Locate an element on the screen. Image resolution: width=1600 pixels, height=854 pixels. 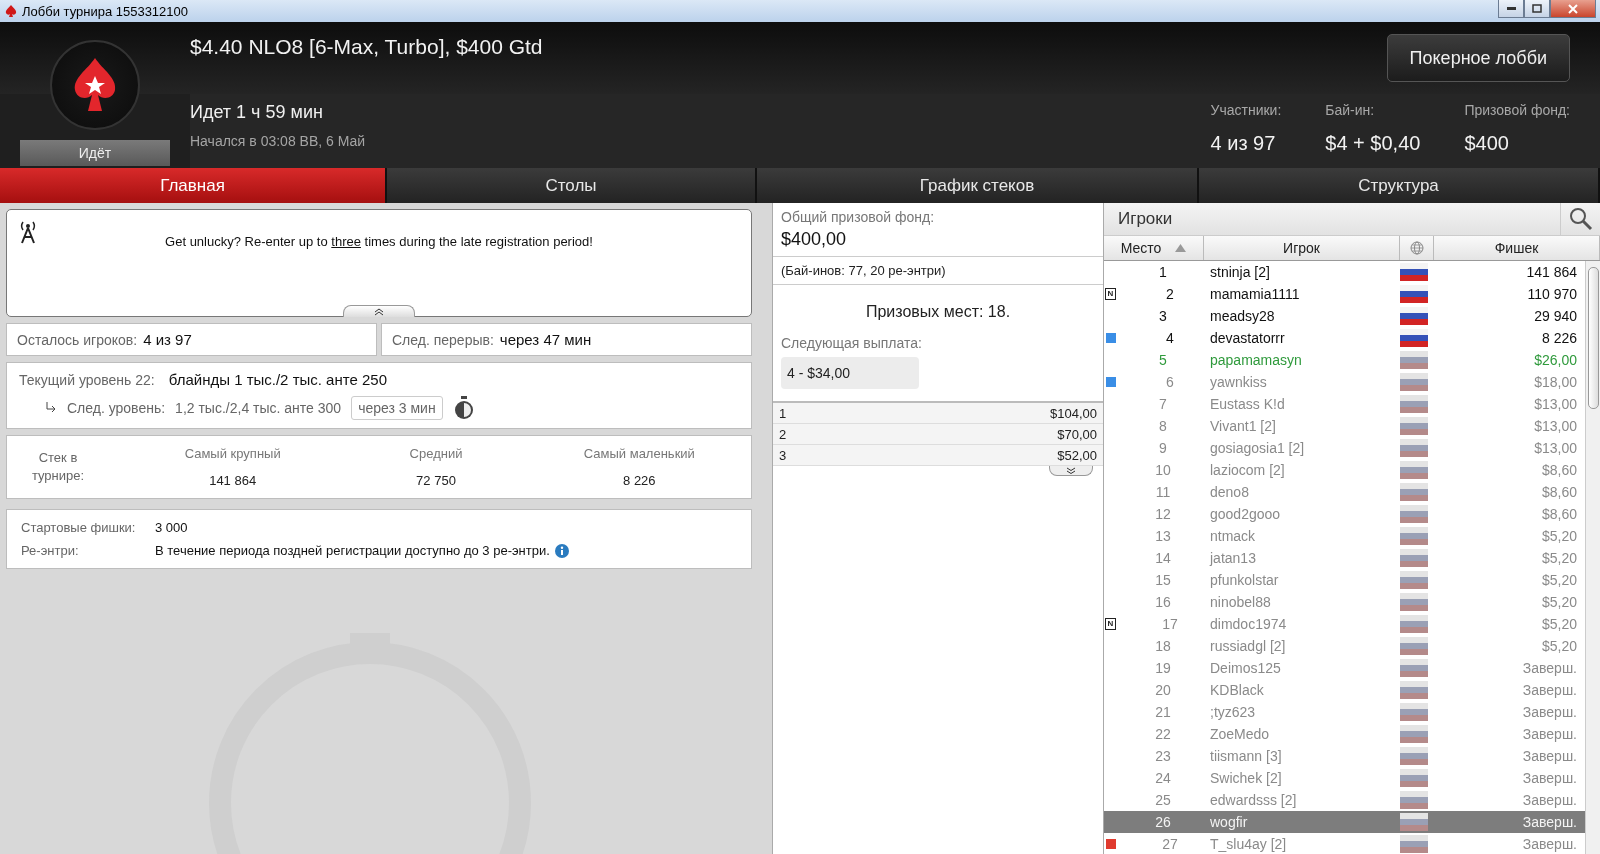
player-row: 8 Vivant1 [2] $13,00 is located at coordinates (1344, 426).